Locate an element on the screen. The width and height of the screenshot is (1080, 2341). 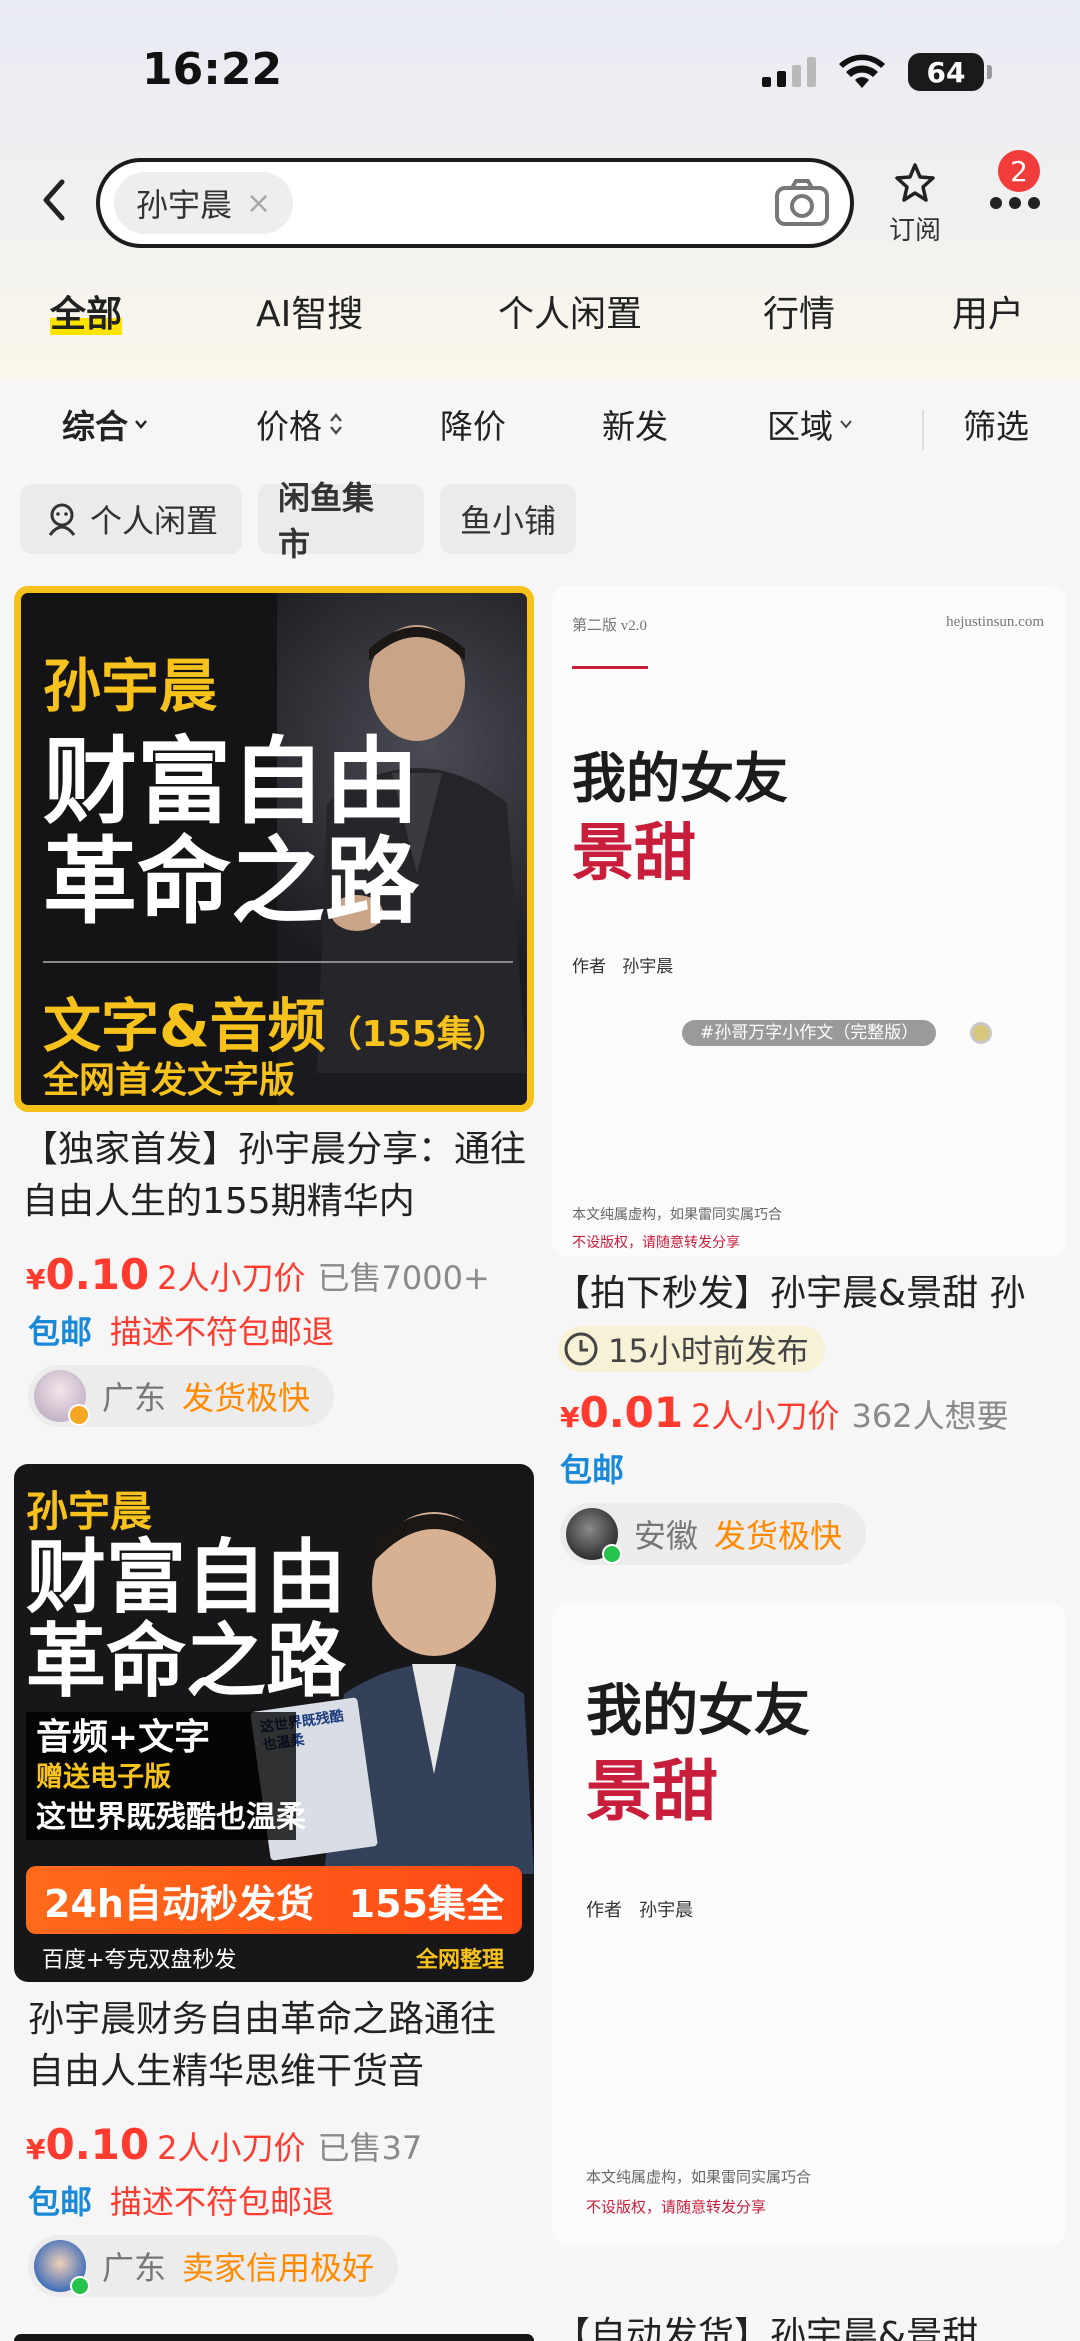
tab-users: 用户 is located at coordinates (988, 311).